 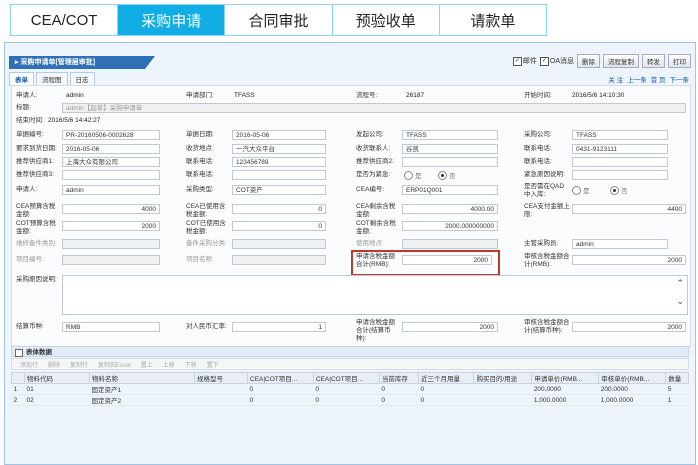 I want to click on urgent-no-radio: 否, so click(x=447, y=175).